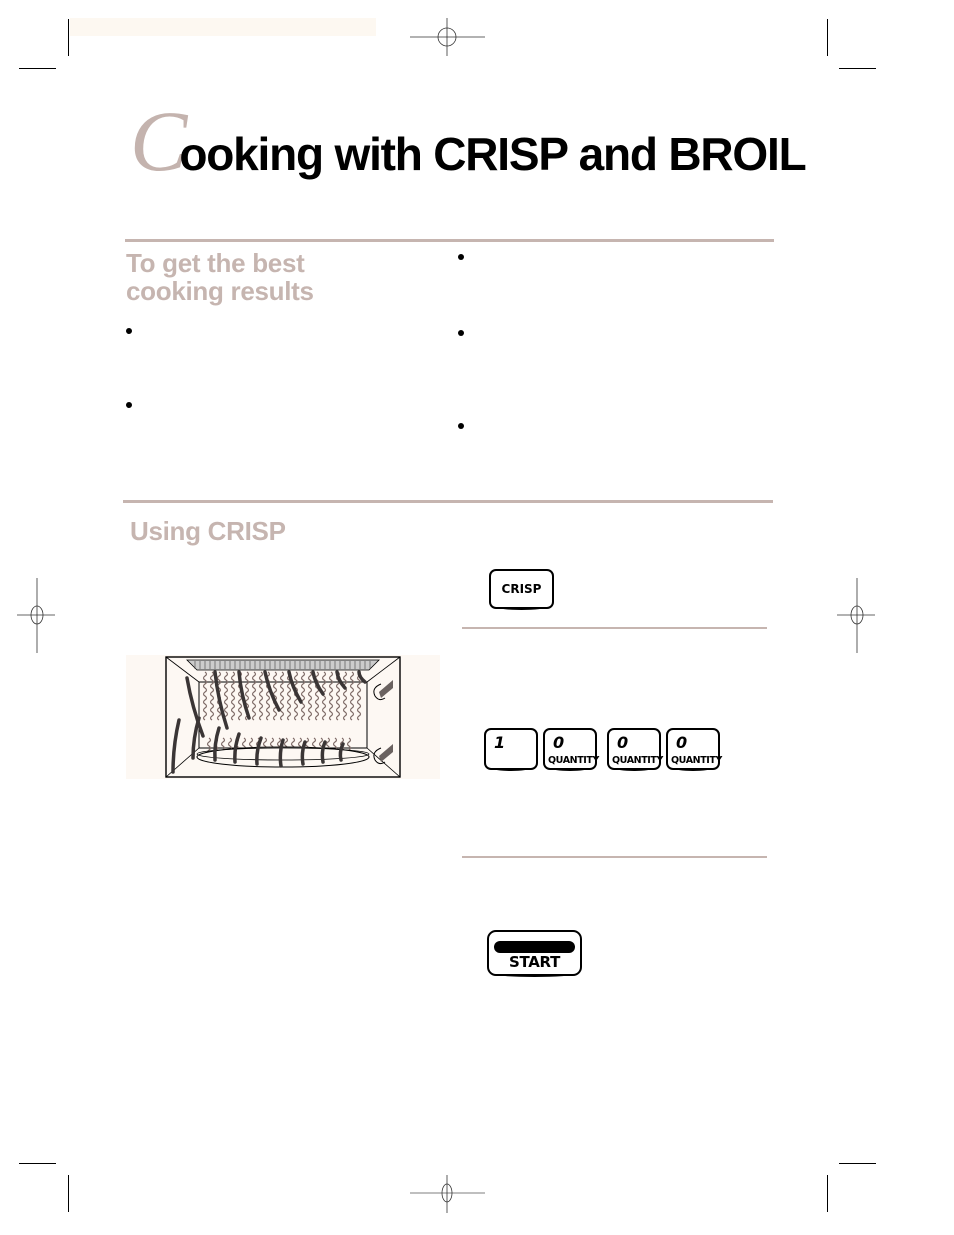  I want to click on using-crisp-heading: Using CRISP, so click(208, 531).